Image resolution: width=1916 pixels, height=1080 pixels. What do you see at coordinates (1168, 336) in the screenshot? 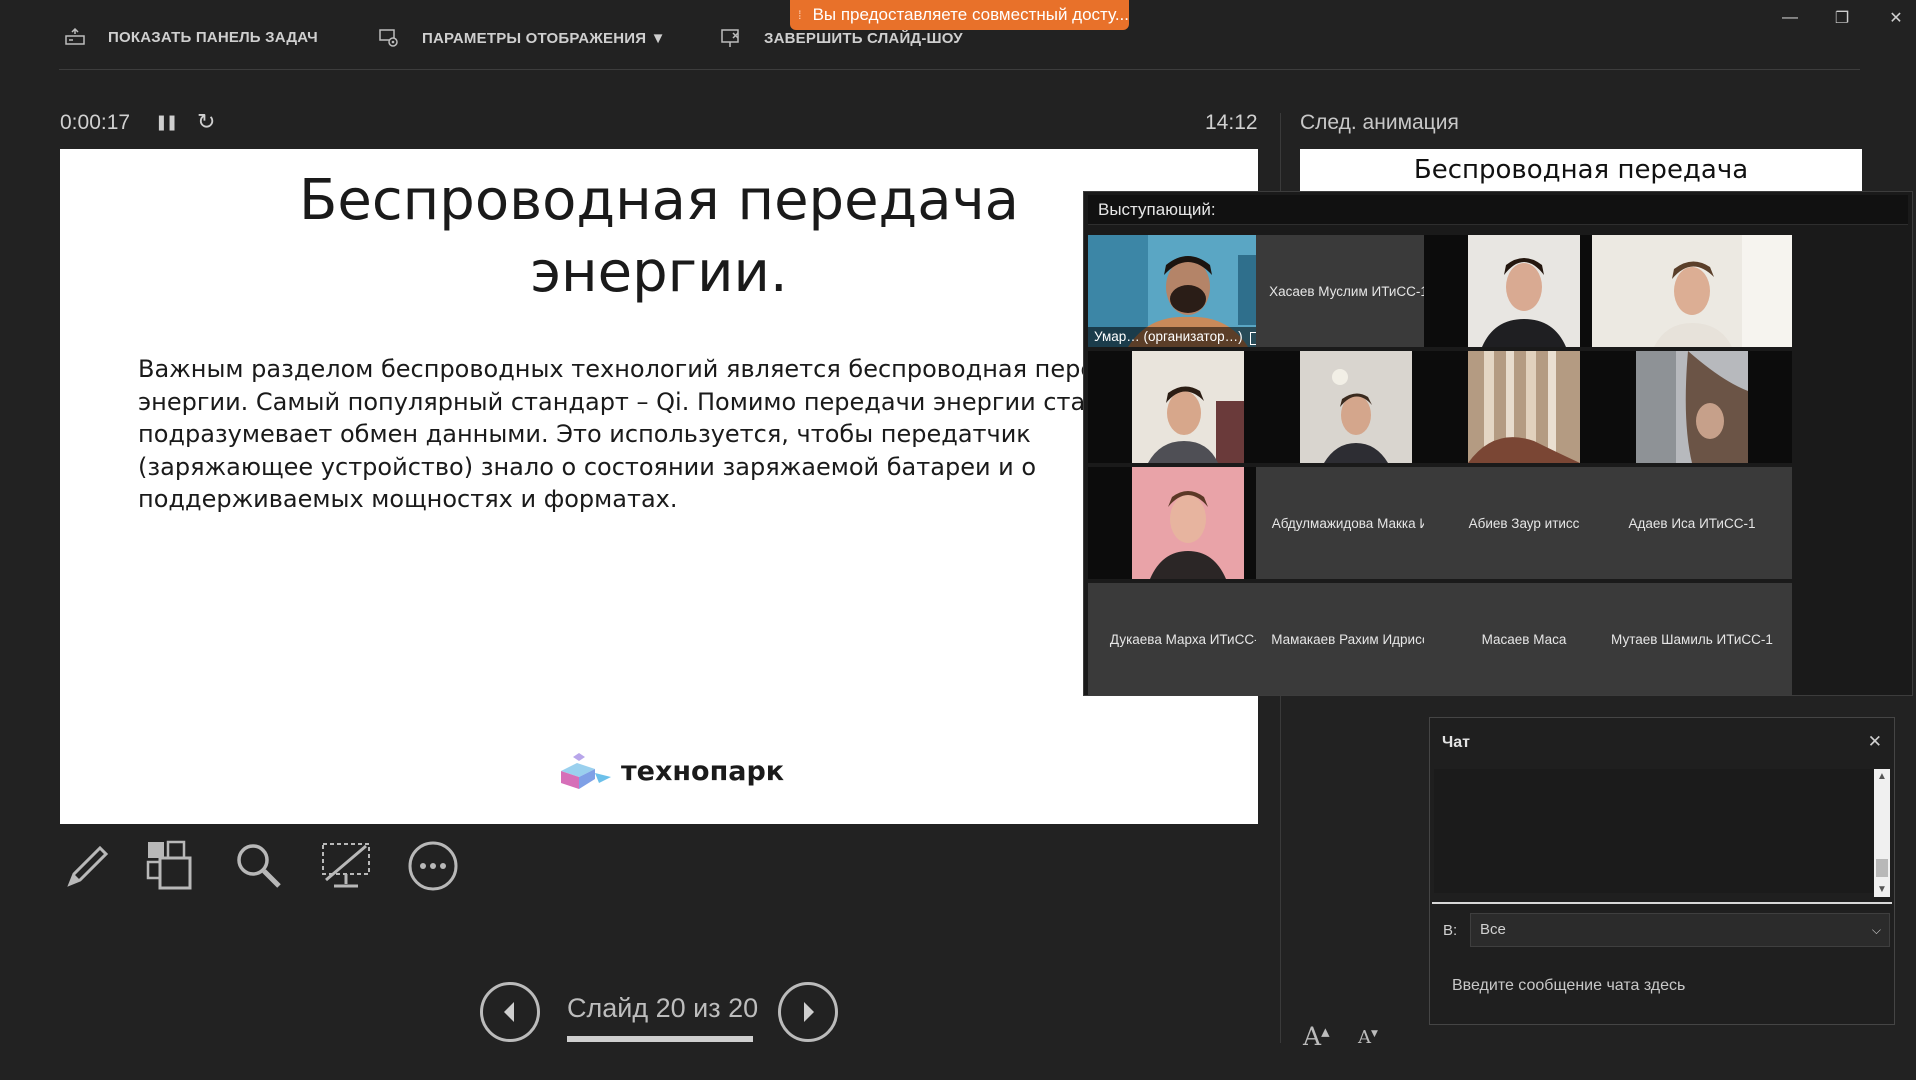
I see `presenter-name: Умар… (организатор…)` at bounding box center [1168, 336].